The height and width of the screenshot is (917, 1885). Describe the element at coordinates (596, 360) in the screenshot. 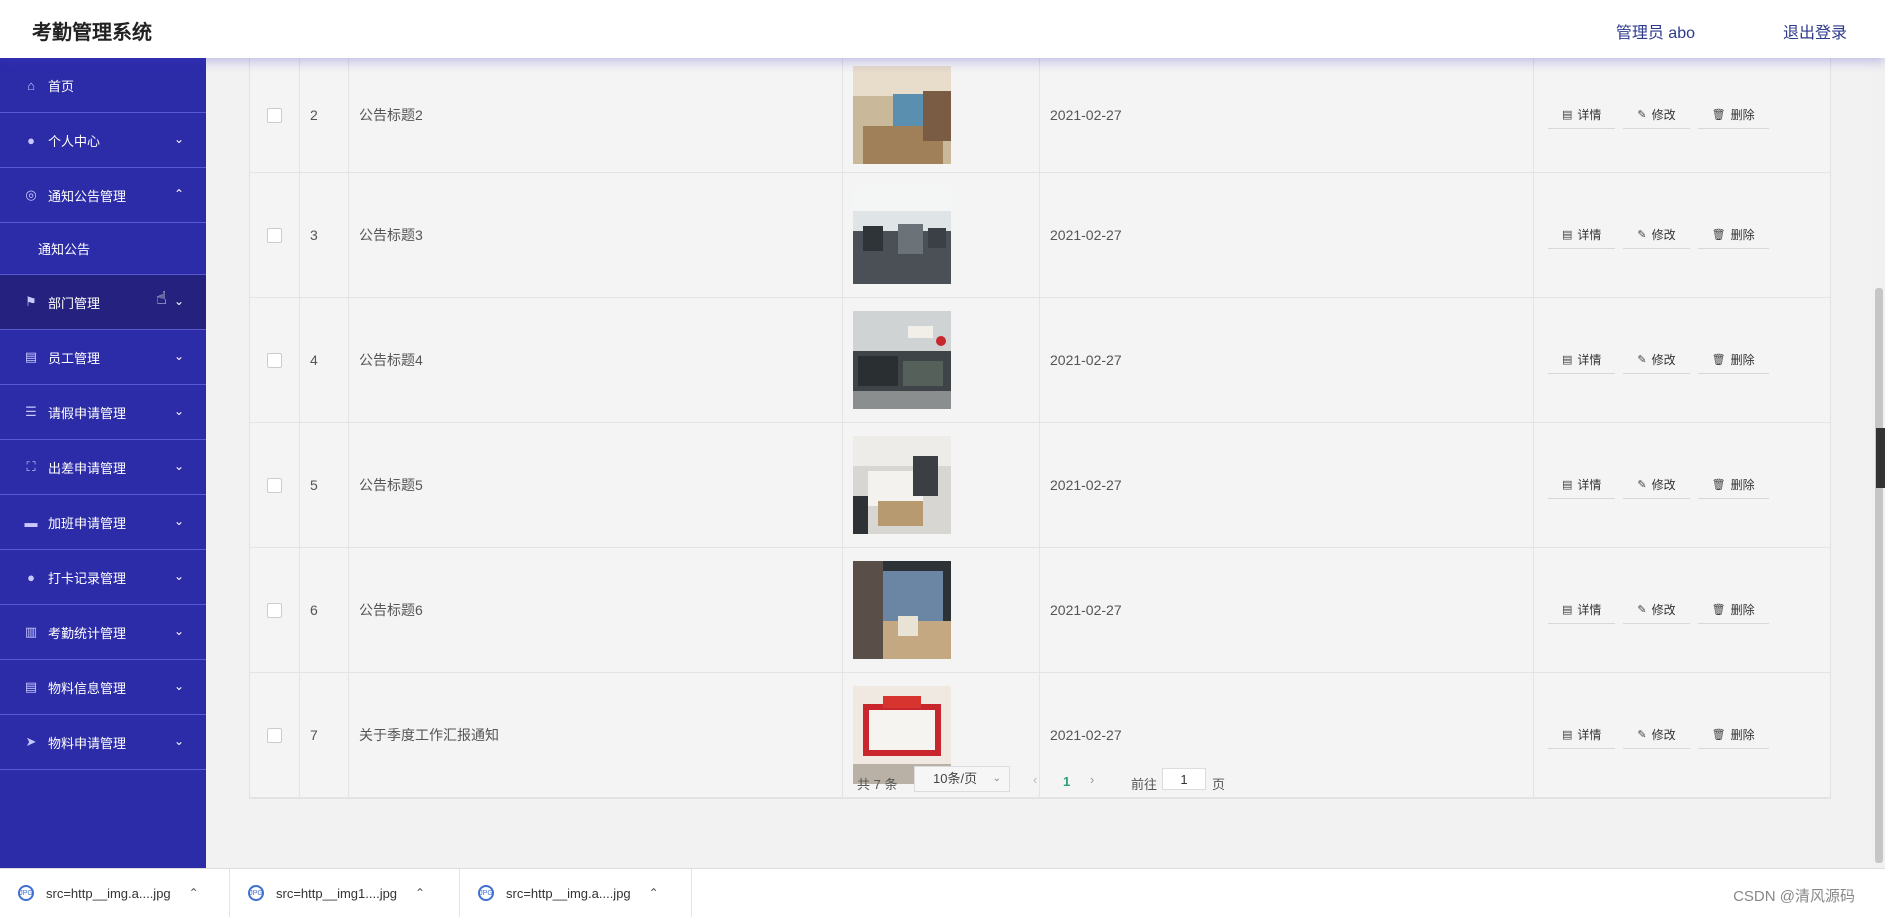

I see `row-title: 公告标题4` at that location.